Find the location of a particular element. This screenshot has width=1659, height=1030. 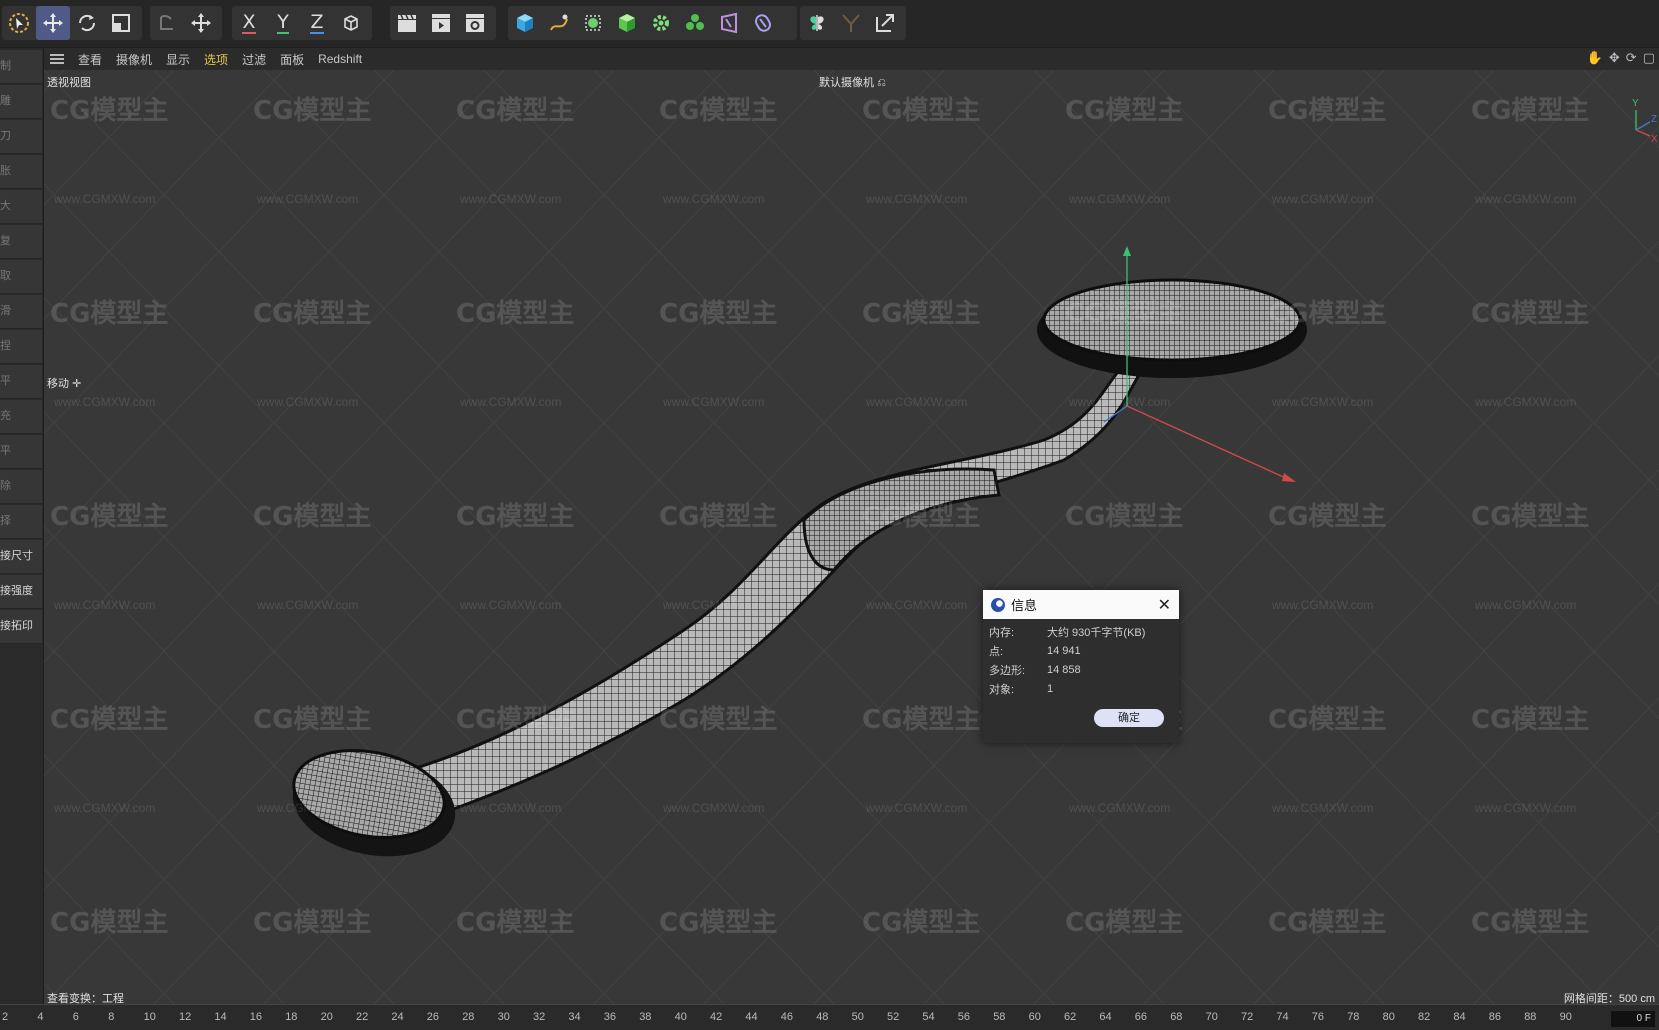

left-panel-item: 雕 is located at coordinates (21, 102).